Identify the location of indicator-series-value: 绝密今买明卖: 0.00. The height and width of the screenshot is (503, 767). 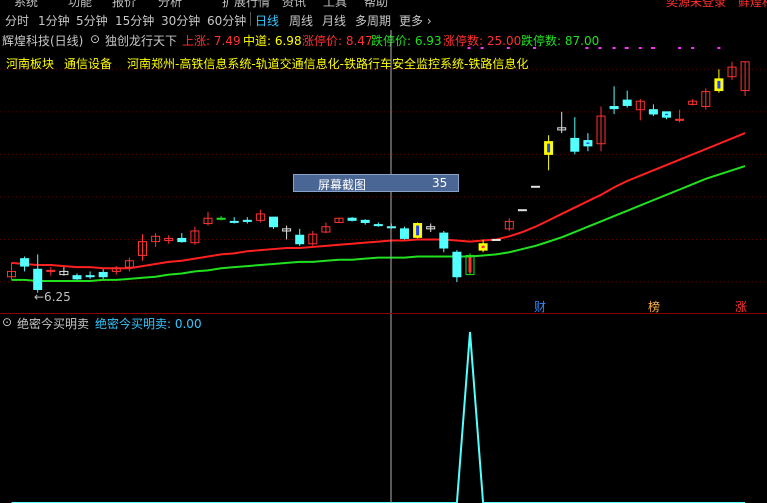
(148, 324).